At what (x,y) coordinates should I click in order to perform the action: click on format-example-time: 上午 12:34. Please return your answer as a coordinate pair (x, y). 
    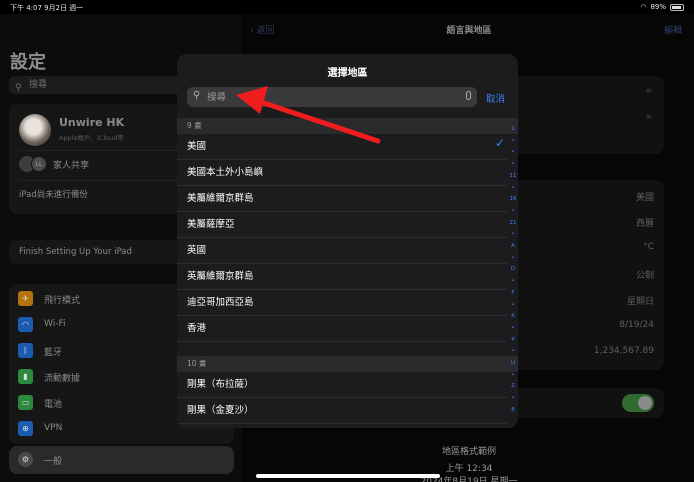
    Looking at the image, I should click on (469, 469).